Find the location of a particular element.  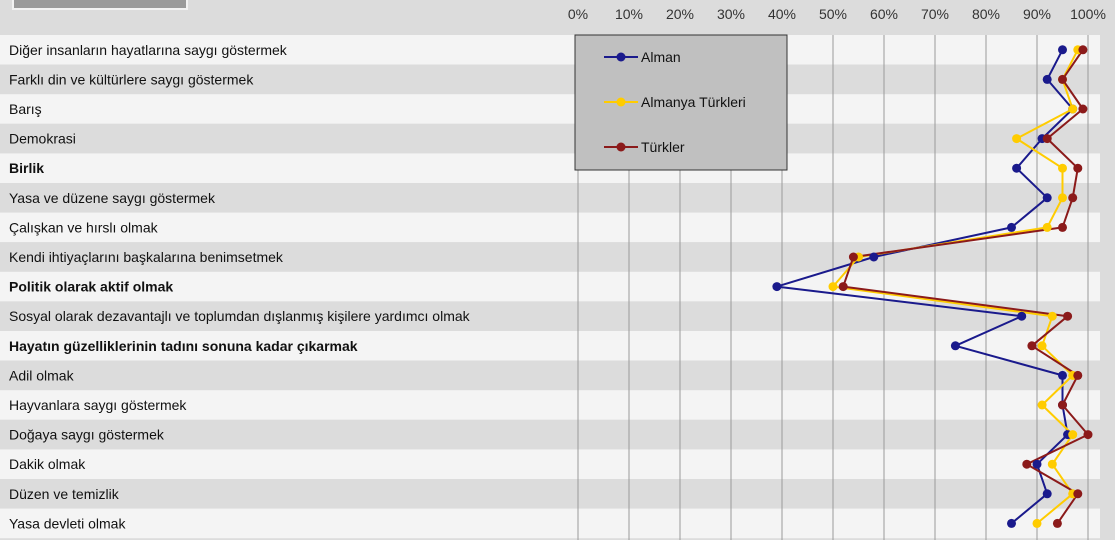

legend-label-almanya-turkleri: Almanya Türkleri is located at coordinates (693, 102).